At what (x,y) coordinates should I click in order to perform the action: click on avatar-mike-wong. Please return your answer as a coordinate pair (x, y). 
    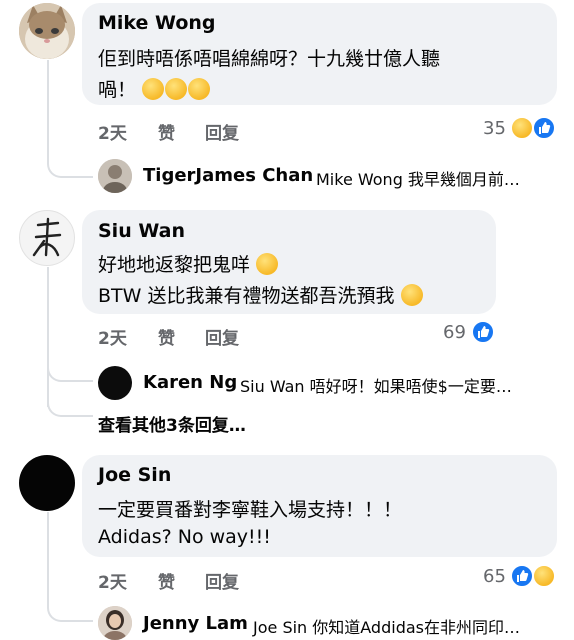
    Looking at the image, I should click on (47, 31).